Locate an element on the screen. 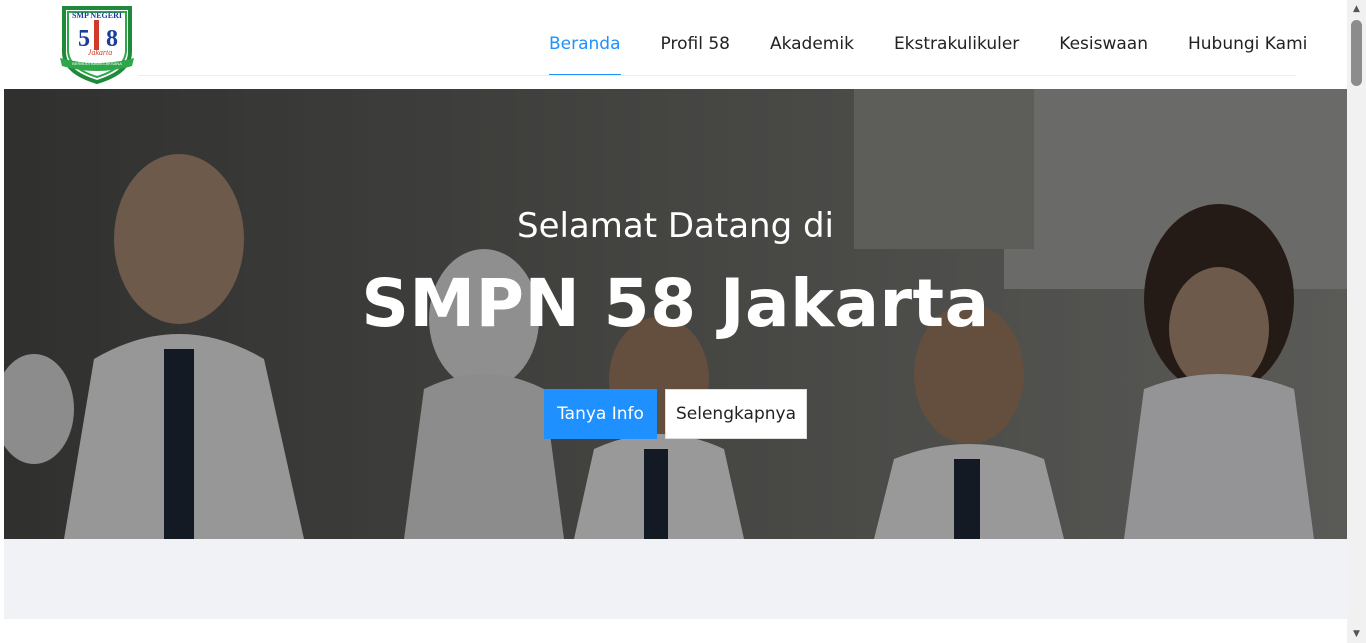  nav-item-ekstrakulikuler: Ekstrakulikuler is located at coordinates (956, 38).